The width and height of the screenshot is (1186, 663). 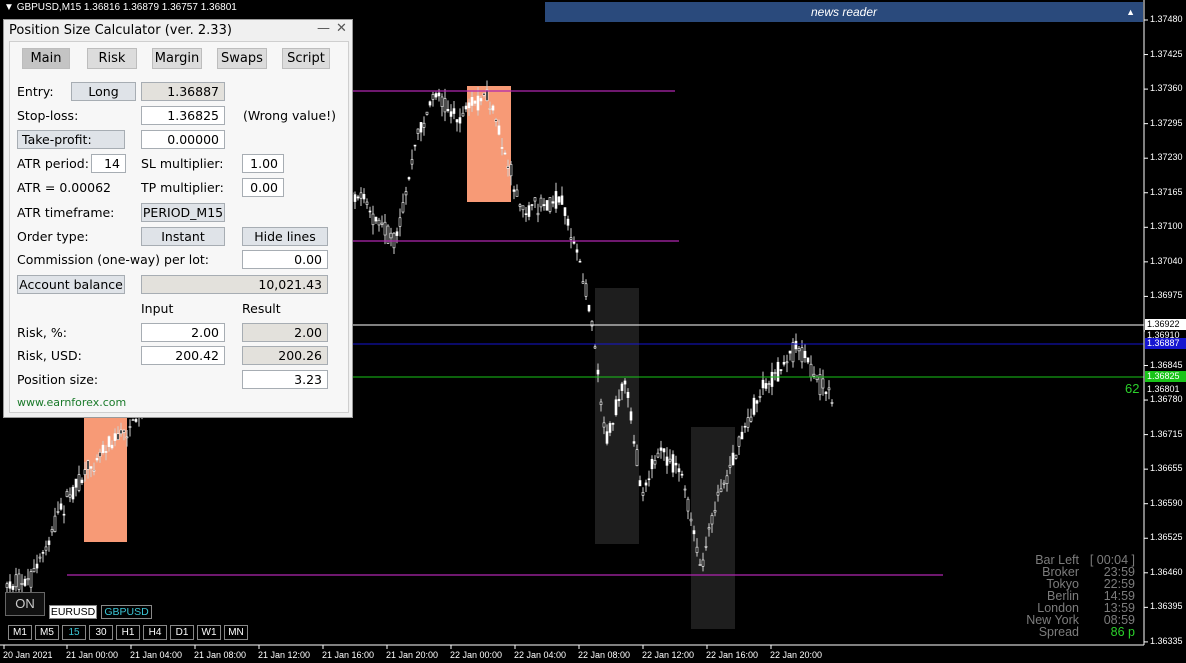 I want to click on atr-value-label: ATR = 0.00062, so click(x=64, y=187).